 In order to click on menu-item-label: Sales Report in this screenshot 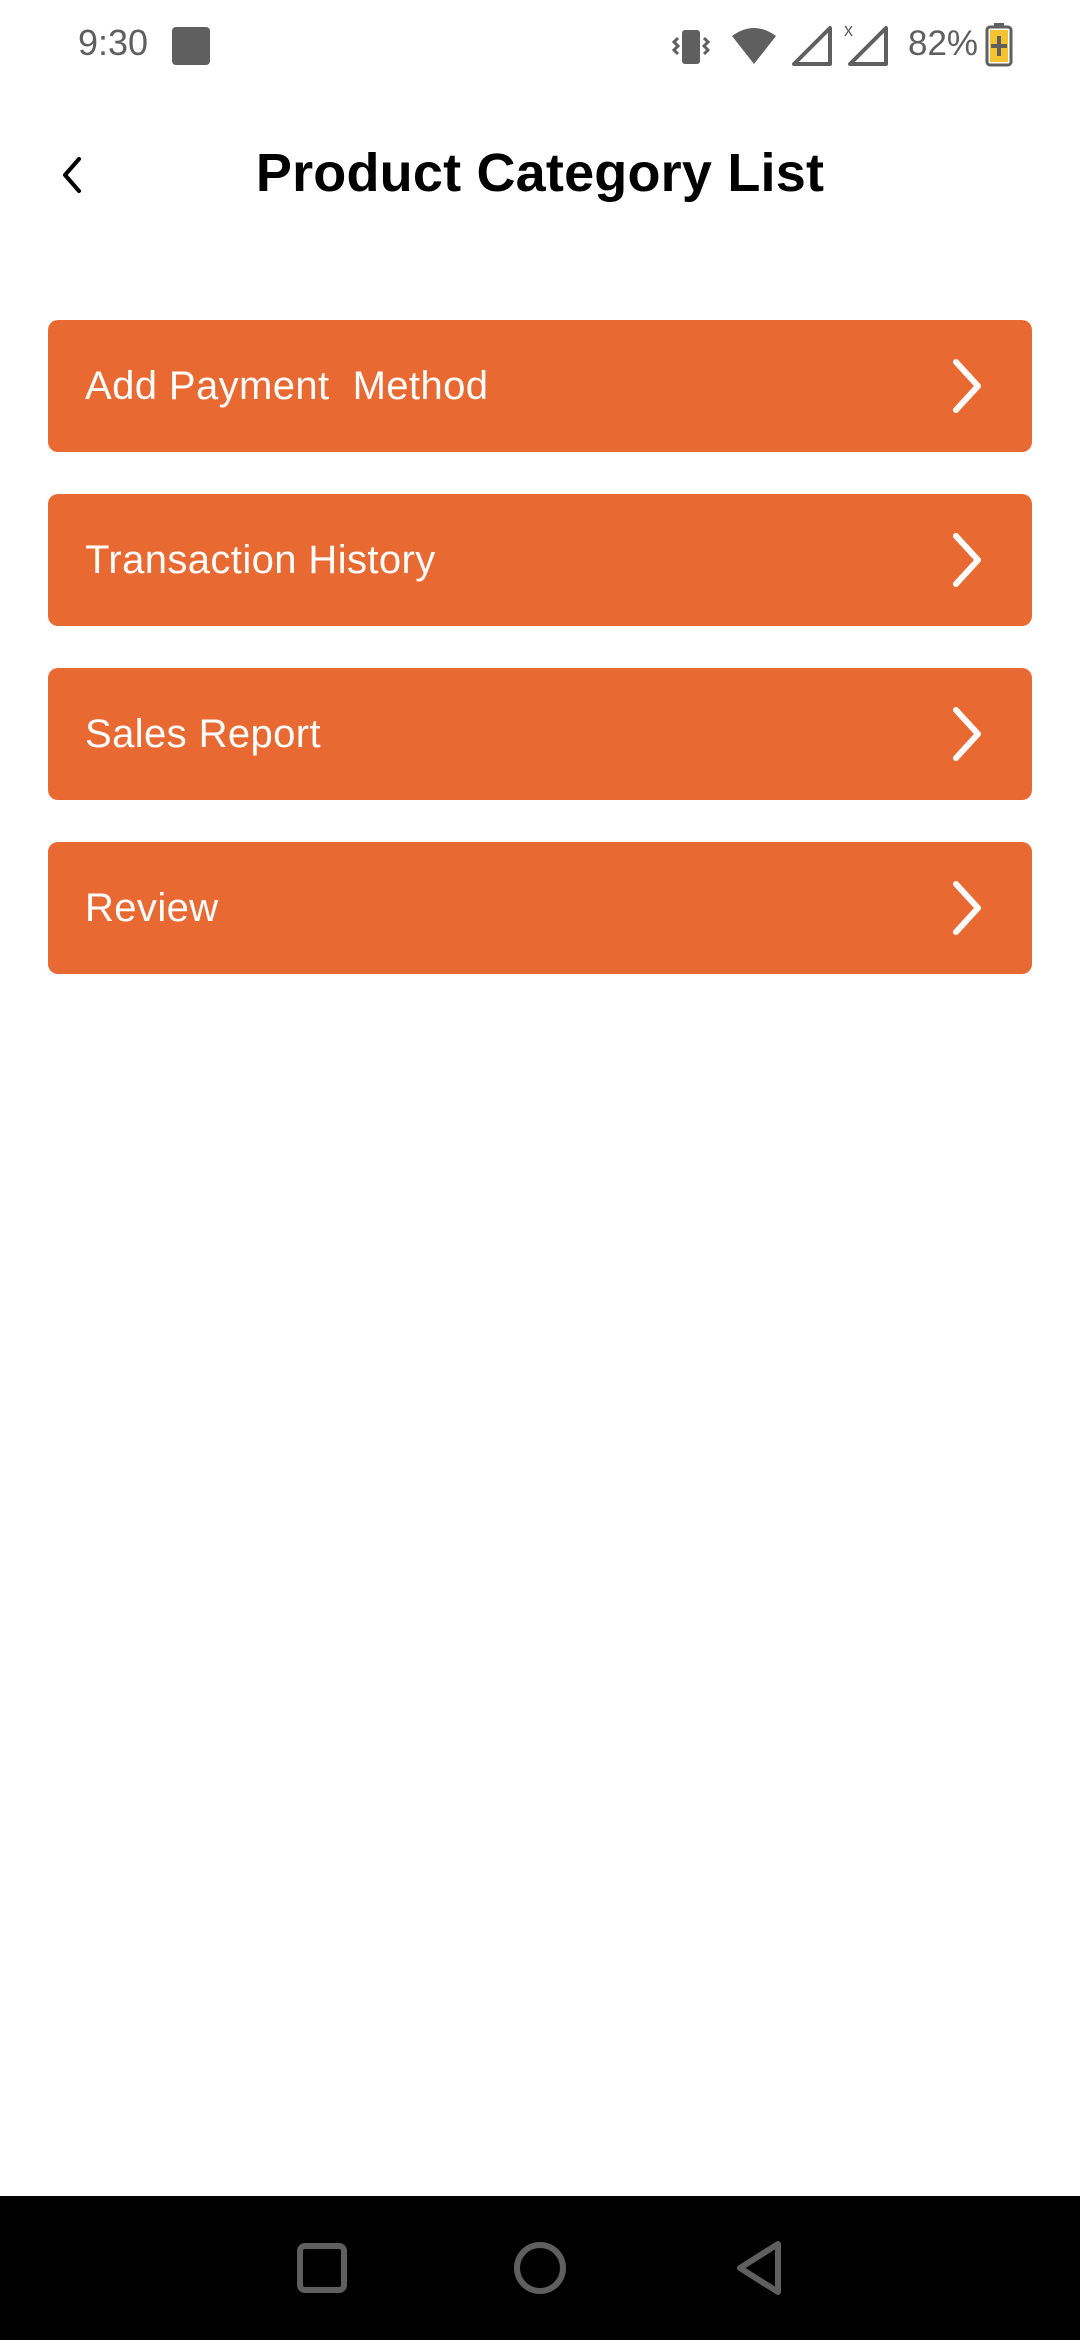, I will do `click(203, 733)`.